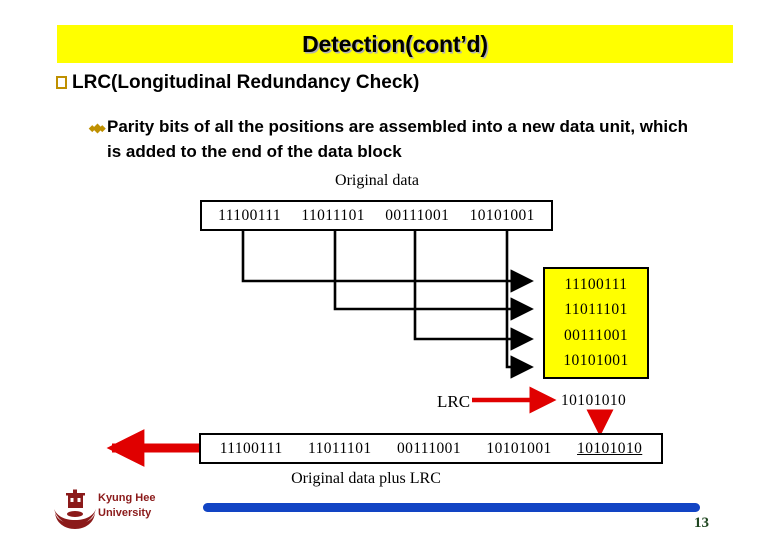 This screenshot has width=780, height=540. What do you see at coordinates (340, 448) in the screenshot?
I see `result-data-value: 11011101` at bounding box center [340, 448].